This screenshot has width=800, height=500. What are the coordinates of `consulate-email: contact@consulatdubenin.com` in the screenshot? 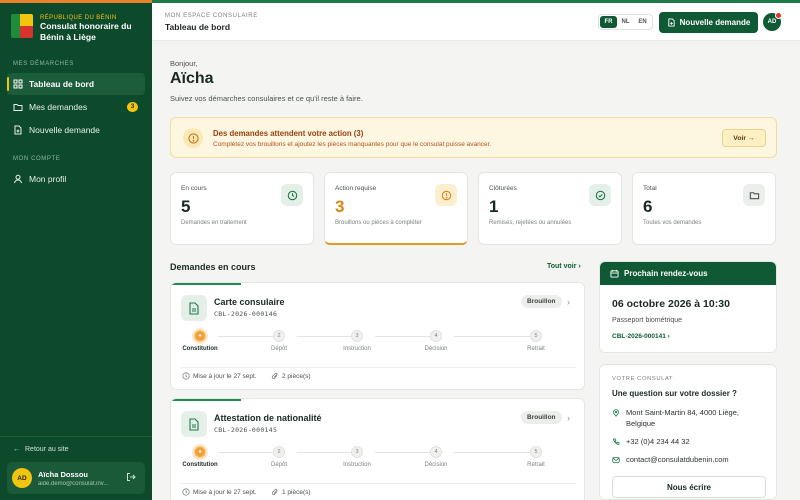 It's located at (670, 459).